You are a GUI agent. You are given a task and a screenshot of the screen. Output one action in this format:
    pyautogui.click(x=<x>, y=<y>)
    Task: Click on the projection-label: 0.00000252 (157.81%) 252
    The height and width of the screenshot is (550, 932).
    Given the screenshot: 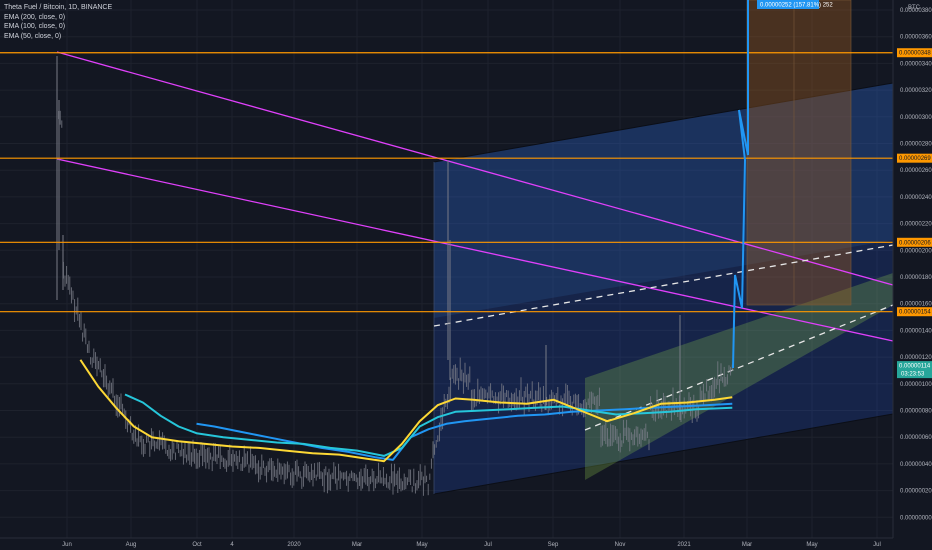 What is the action you would take?
    pyautogui.click(x=796, y=6)
    